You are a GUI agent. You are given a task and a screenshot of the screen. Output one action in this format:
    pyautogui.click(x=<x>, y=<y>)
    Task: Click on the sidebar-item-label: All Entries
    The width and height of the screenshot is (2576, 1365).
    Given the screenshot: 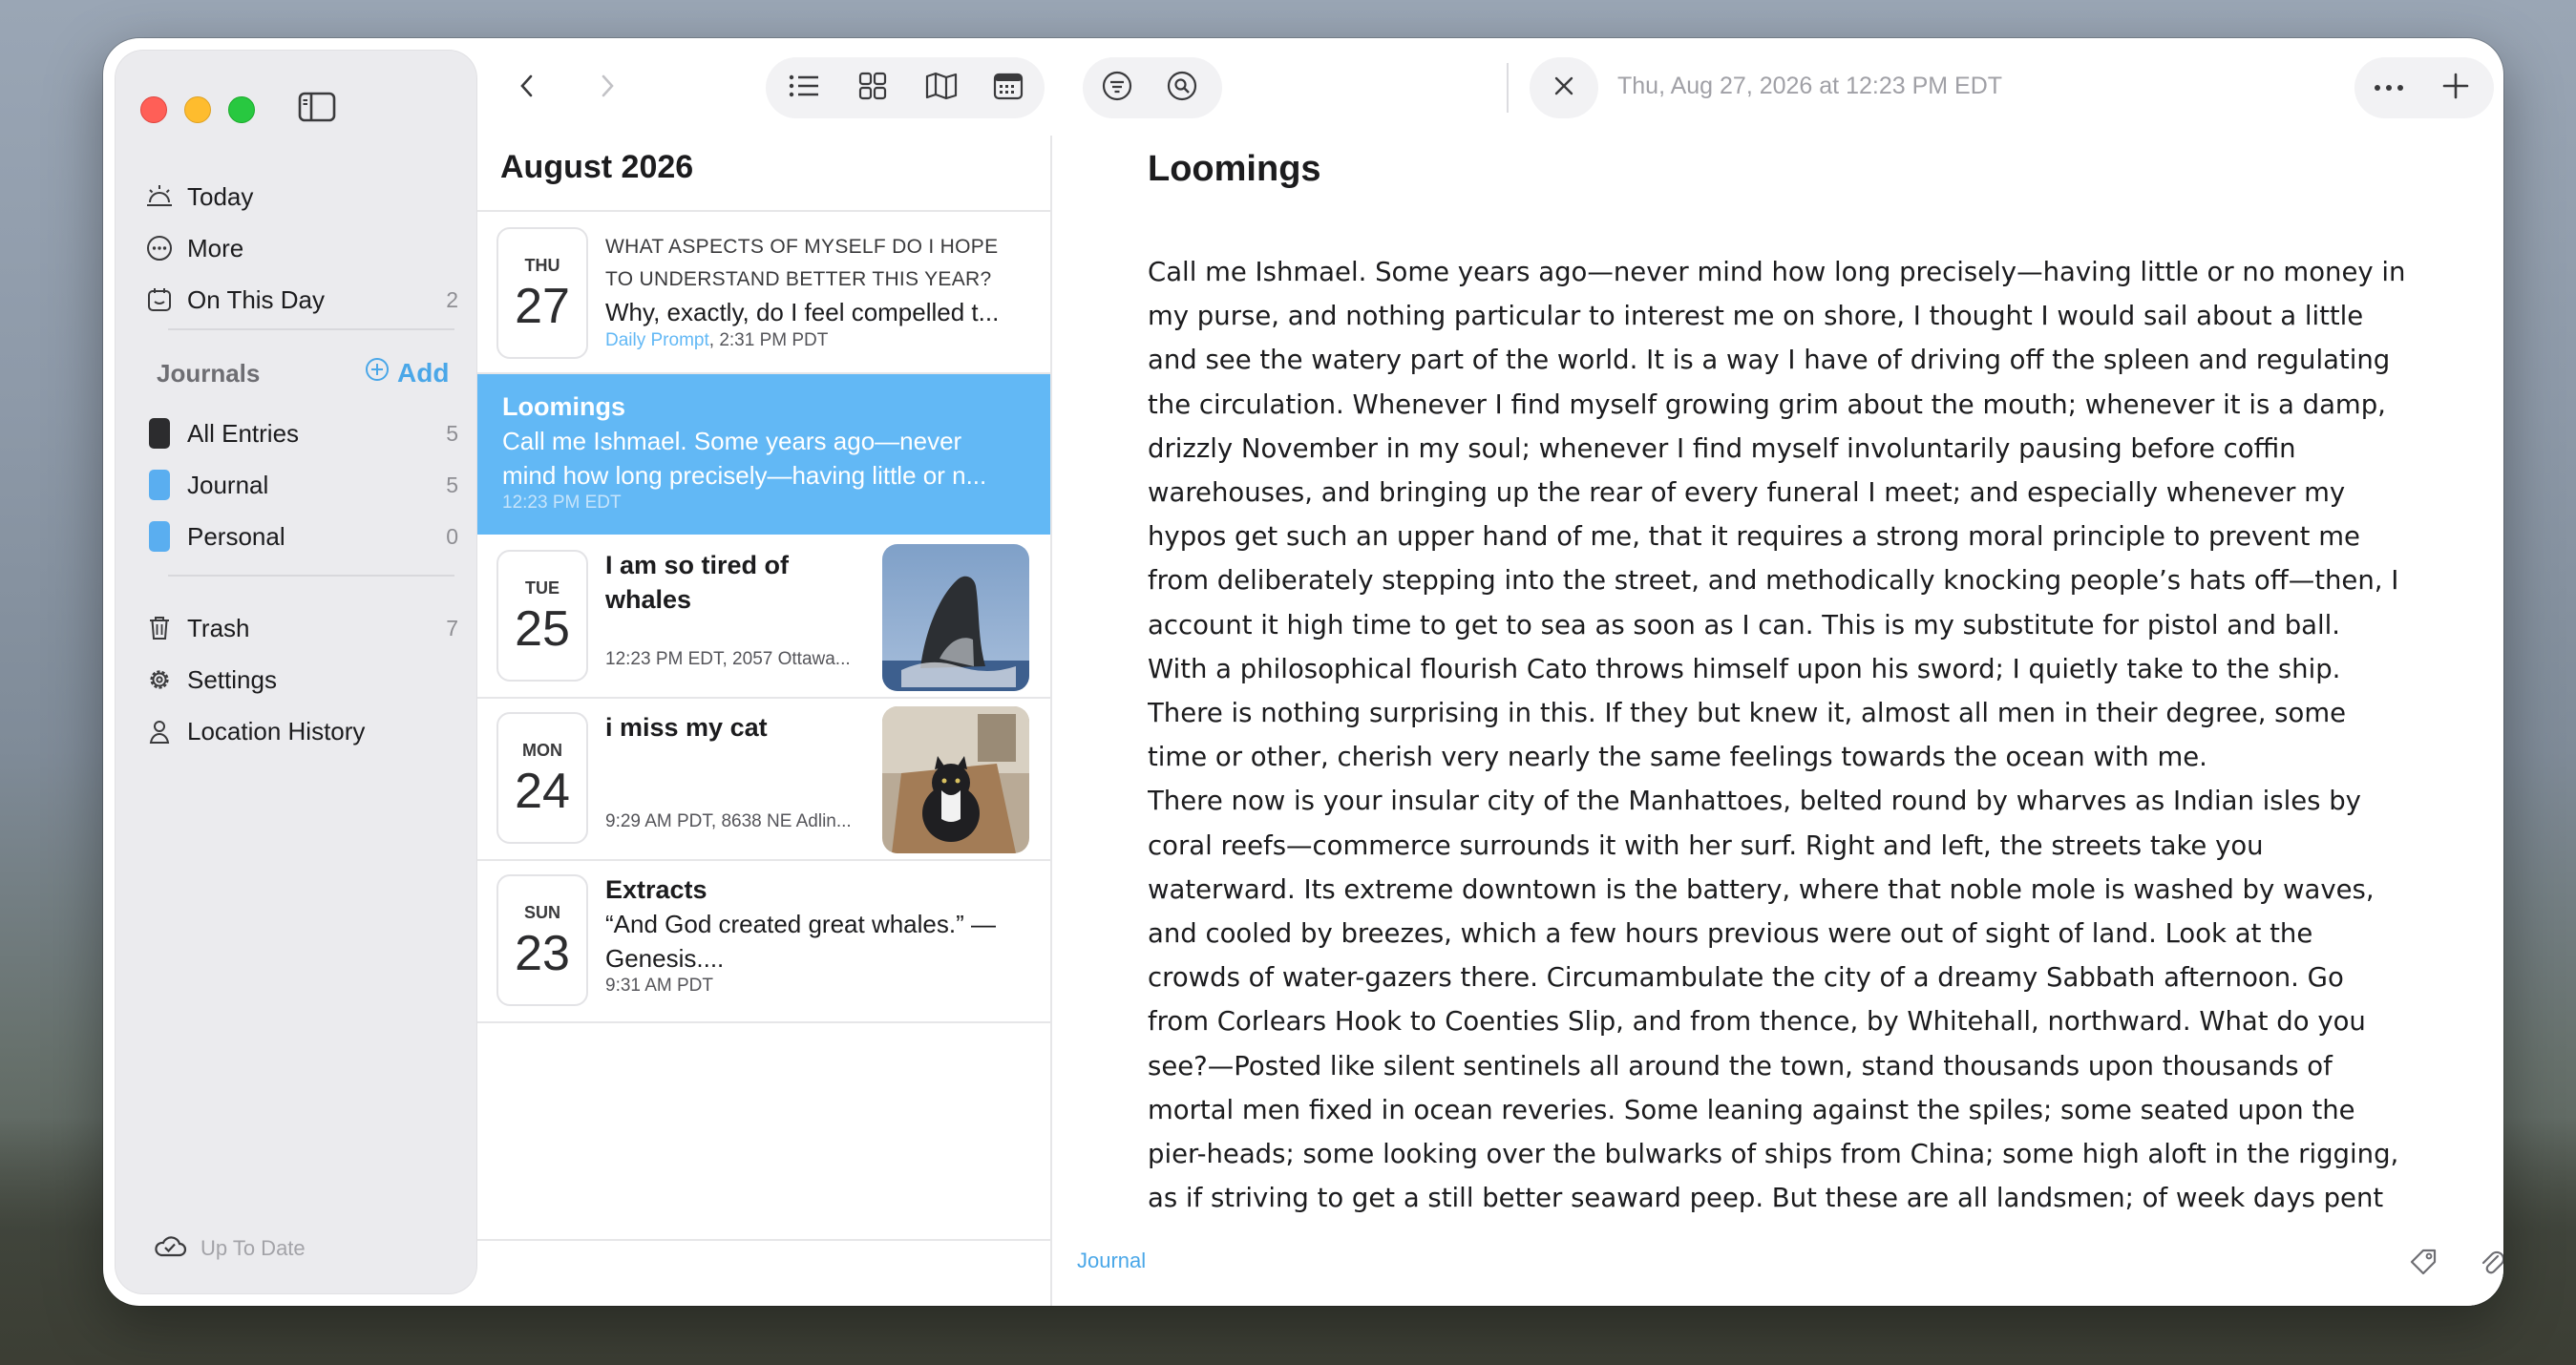 What is the action you would take?
    pyautogui.click(x=243, y=433)
    